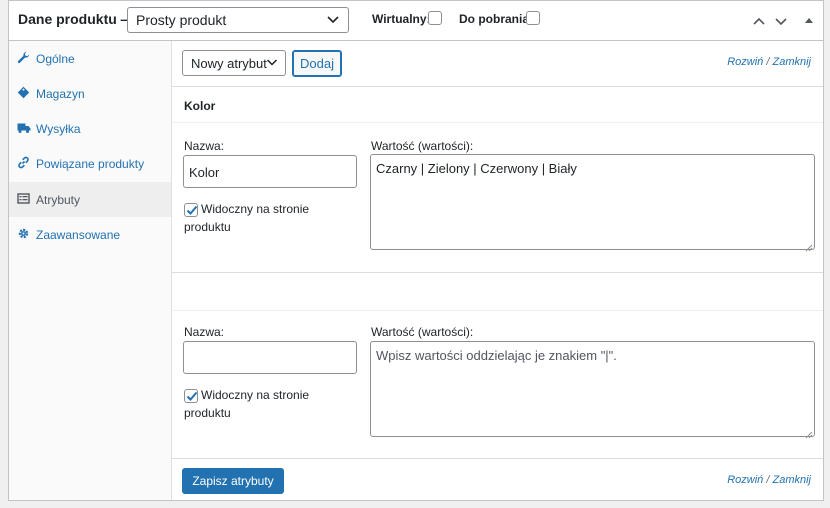  Describe the element at coordinates (435, 18) in the screenshot. I see `virtual-checkbox` at that location.